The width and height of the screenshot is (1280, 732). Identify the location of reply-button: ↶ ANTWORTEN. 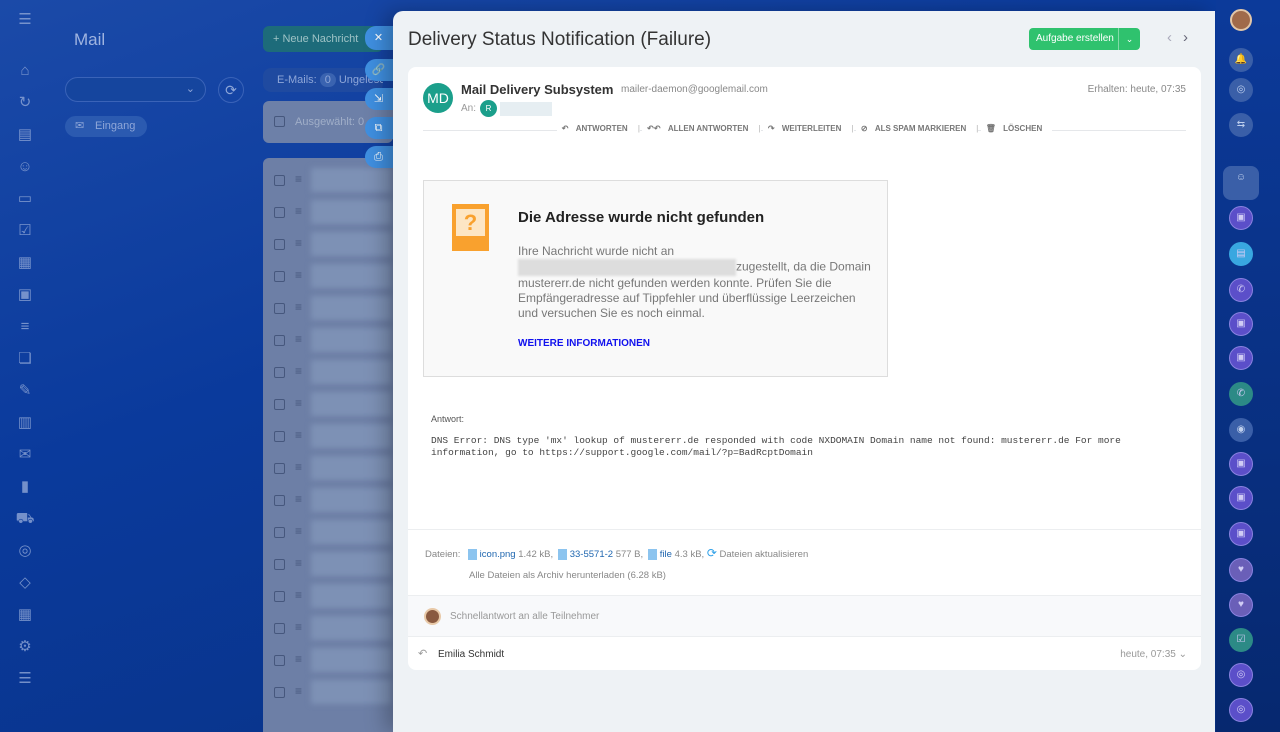
(597, 128).